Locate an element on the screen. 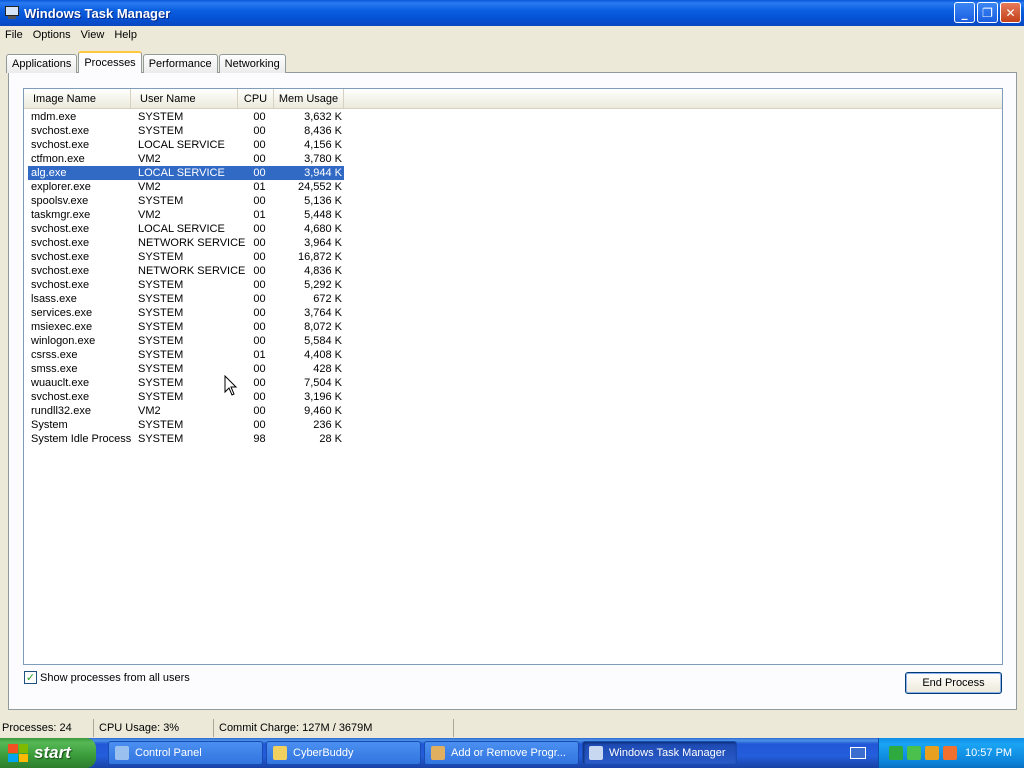 The image size is (1024, 768). column-mem-usage: Mem Usage is located at coordinates (309, 99).